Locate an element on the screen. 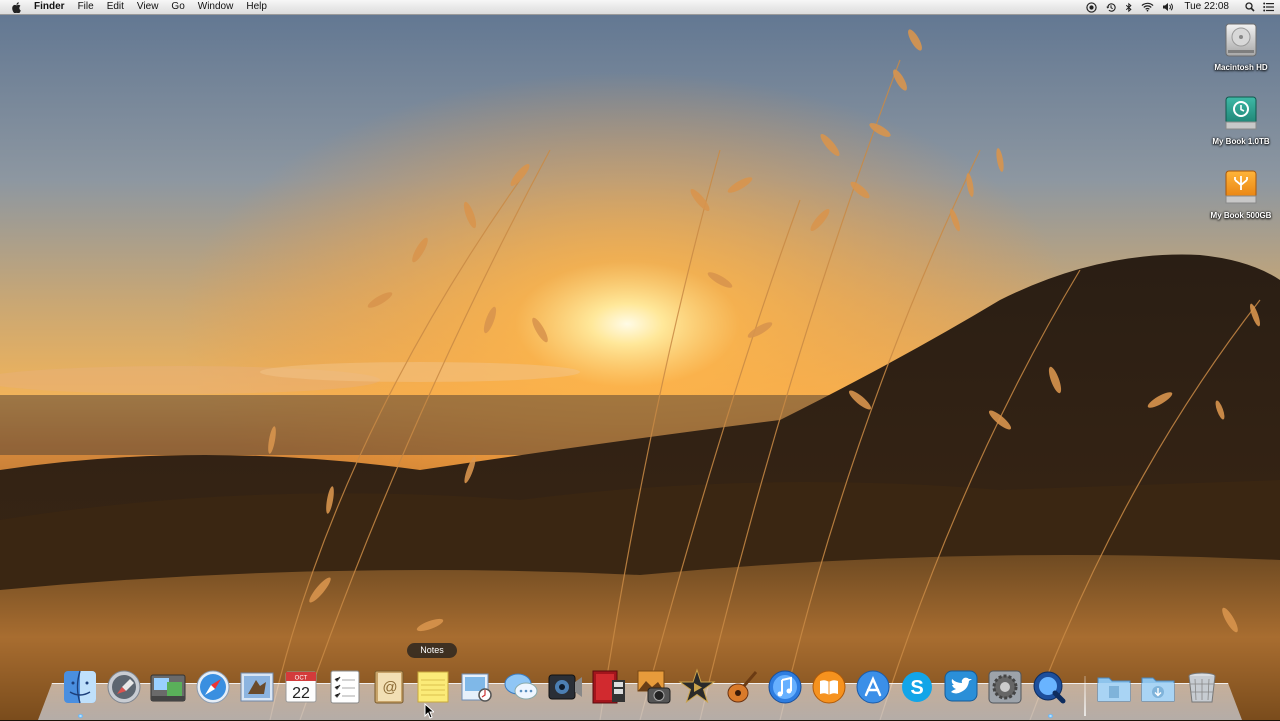  desktop-icon-label: Macintosh HD is located at coordinates (1241, 67).